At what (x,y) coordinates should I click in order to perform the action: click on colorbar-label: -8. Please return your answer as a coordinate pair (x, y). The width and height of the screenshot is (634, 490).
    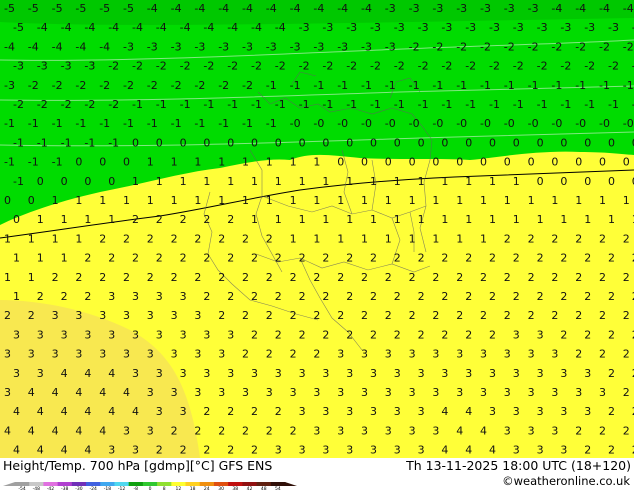
    Looking at the image, I should click on (136, 488).